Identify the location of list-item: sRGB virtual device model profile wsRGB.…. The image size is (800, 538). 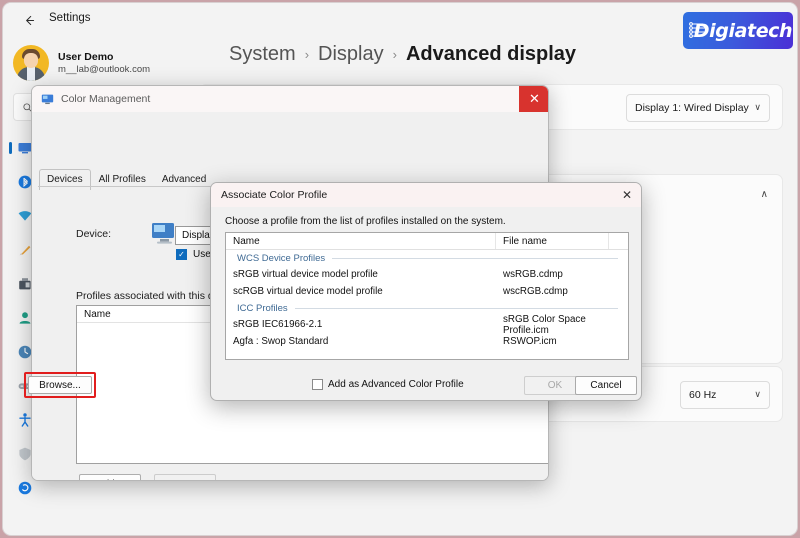
(427, 274).